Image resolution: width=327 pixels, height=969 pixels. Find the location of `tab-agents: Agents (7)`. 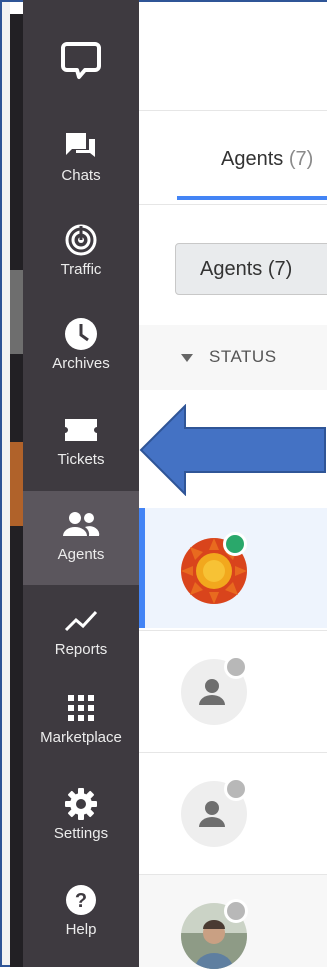

tab-agents: Agents (7) is located at coordinates (267, 159).